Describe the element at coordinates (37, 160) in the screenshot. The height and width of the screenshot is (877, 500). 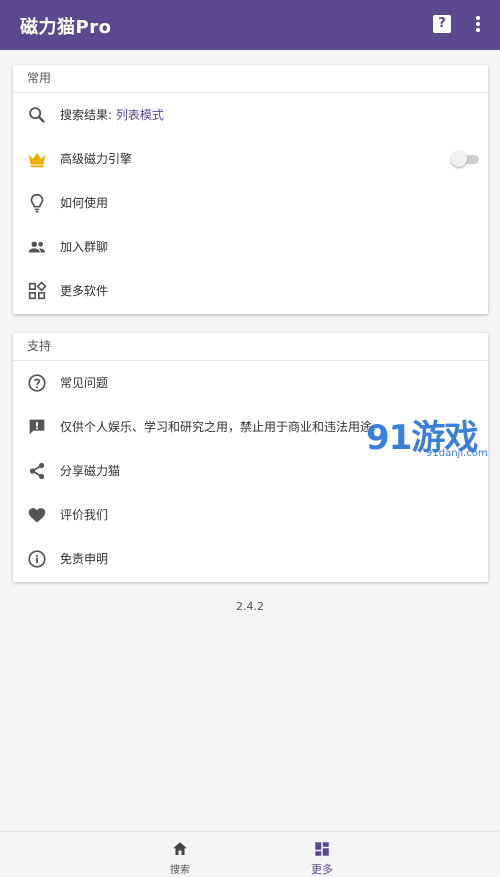
I see `crown-icon` at that location.